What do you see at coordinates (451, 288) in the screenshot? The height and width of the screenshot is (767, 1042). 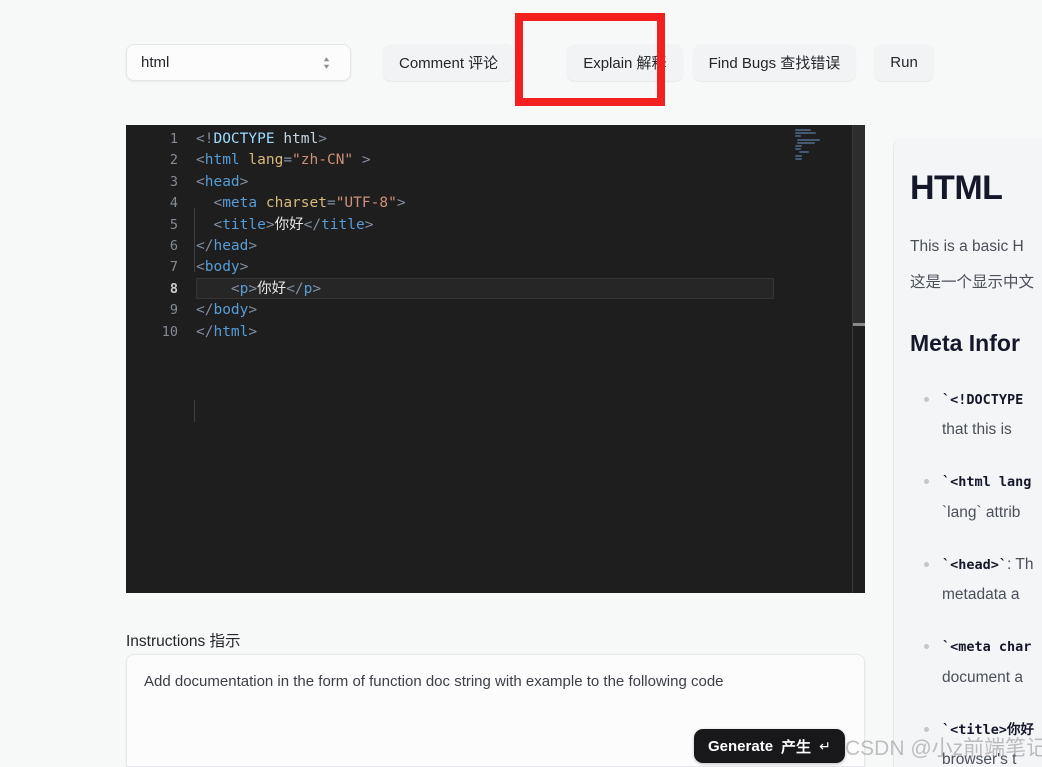 I see `code-line: 8 <p>你好</p>` at bounding box center [451, 288].